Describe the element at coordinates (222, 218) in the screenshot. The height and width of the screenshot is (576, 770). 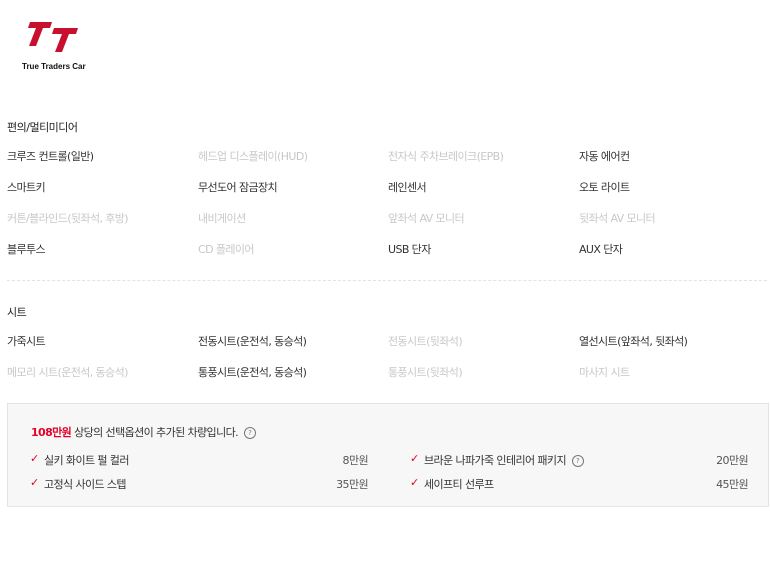
I see `option-item: 내비게이션` at that location.